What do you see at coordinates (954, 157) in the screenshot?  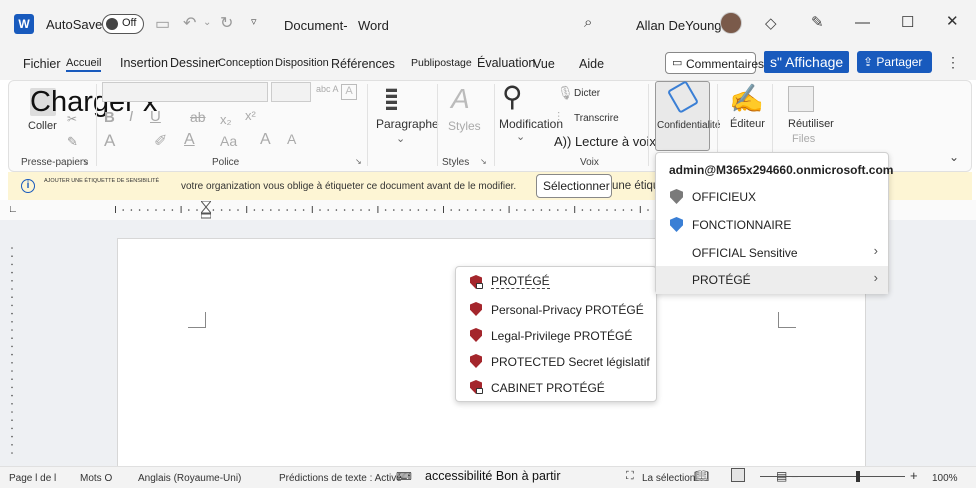 I see `collapse-ribbon-icon: ⌄` at bounding box center [954, 157].